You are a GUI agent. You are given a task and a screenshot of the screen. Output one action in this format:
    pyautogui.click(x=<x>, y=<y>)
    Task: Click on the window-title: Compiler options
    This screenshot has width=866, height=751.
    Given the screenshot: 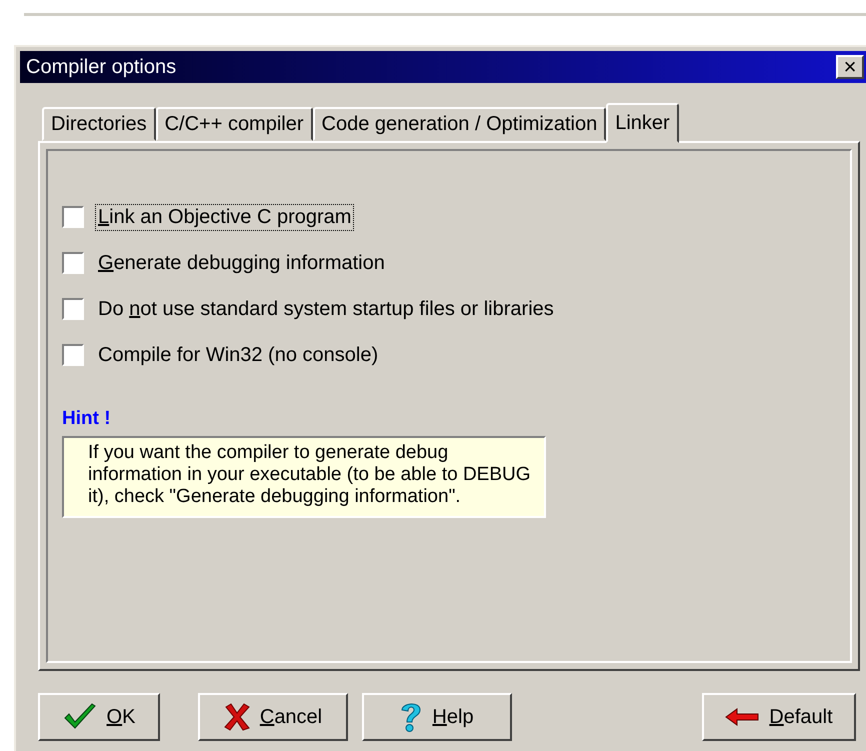 What is the action you would take?
    pyautogui.click(x=101, y=67)
    